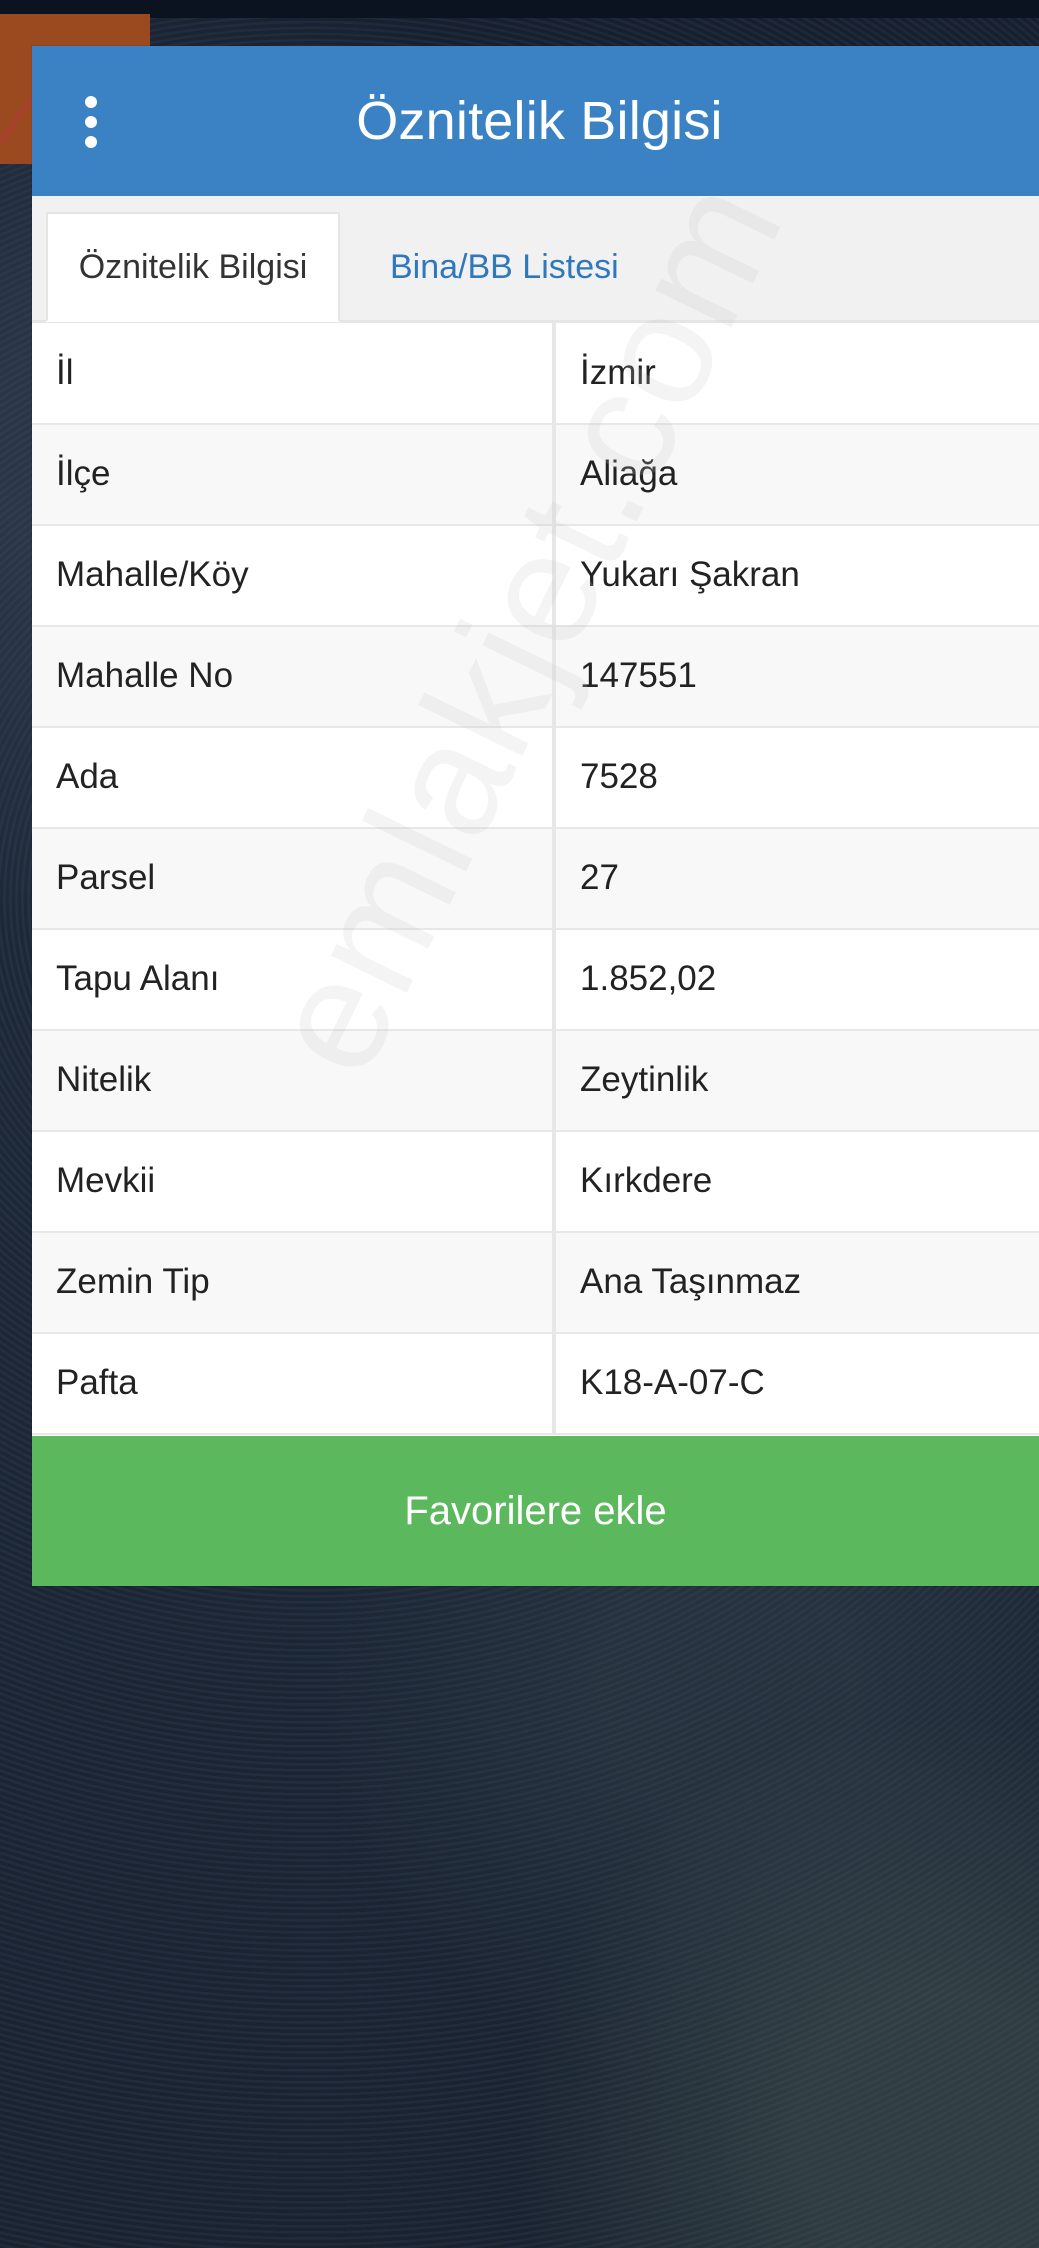 Image resolution: width=1039 pixels, height=2248 pixels. I want to click on attribute-key: İlçe, so click(294, 474).